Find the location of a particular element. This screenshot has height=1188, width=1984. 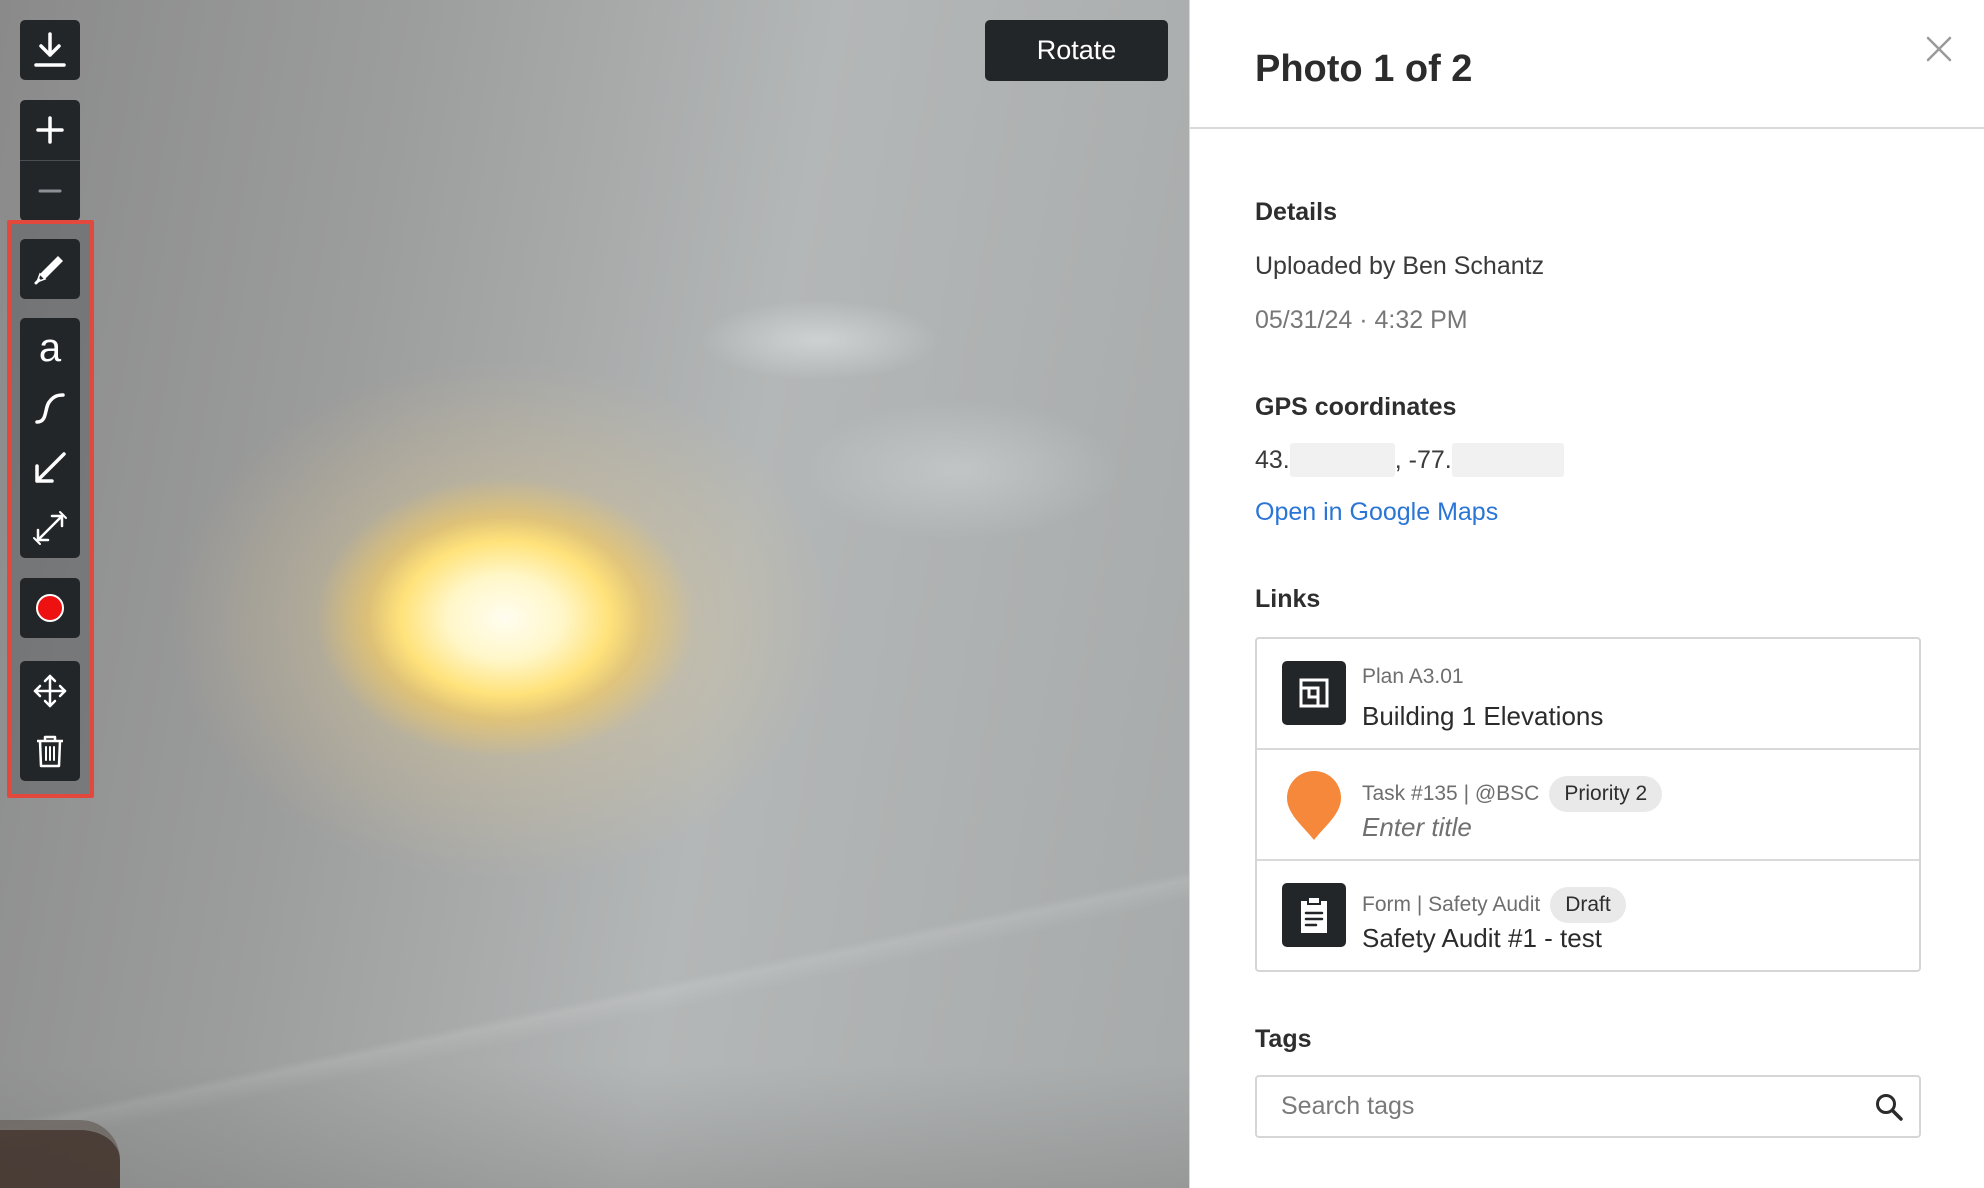

link-task-title: Enter title is located at coordinates (1417, 827).